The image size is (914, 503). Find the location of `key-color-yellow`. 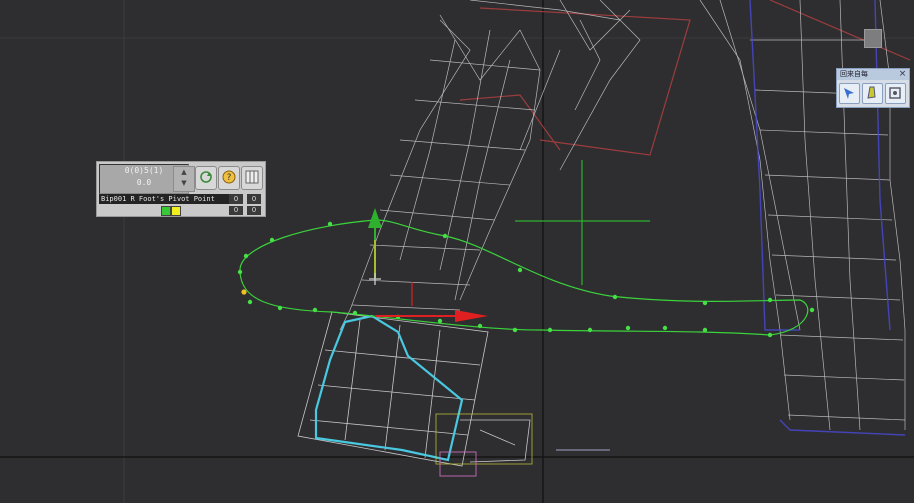

key-color-yellow is located at coordinates (176, 211).